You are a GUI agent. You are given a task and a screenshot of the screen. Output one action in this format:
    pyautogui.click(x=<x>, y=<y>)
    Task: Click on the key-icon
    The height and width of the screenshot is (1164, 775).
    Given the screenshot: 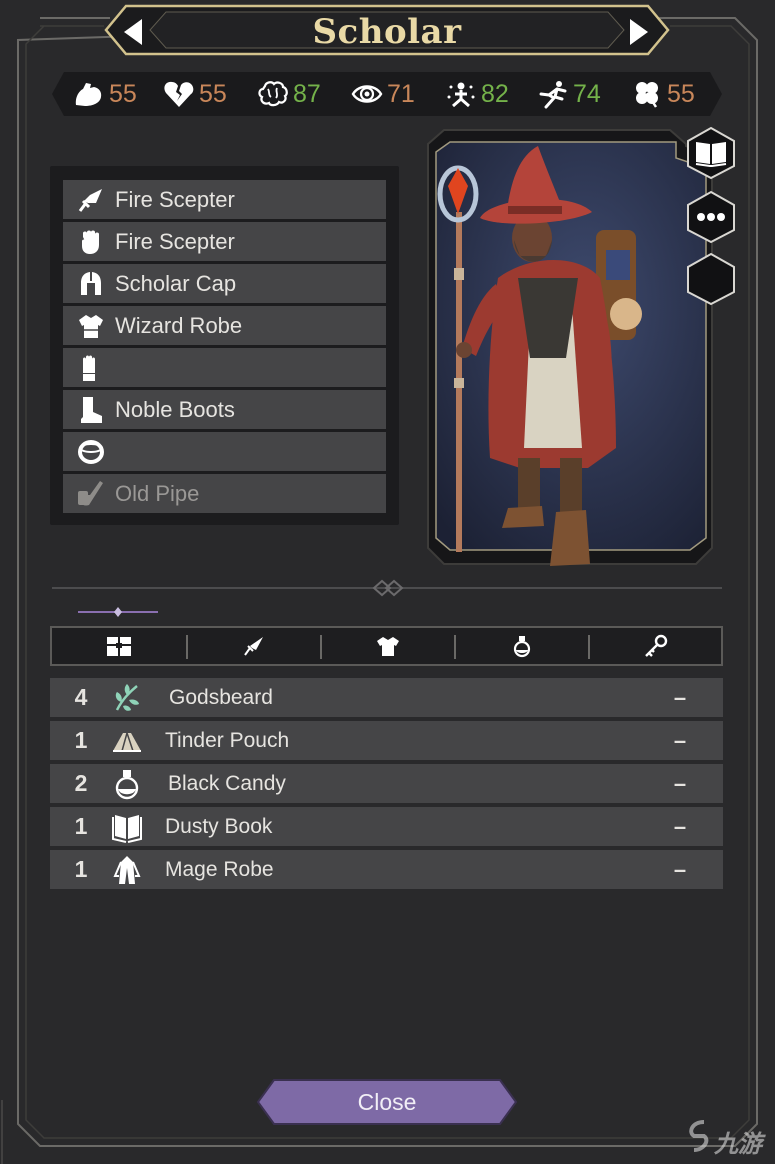 What is the action you would take?
    pyautogui.click(x=656, y=645)
    